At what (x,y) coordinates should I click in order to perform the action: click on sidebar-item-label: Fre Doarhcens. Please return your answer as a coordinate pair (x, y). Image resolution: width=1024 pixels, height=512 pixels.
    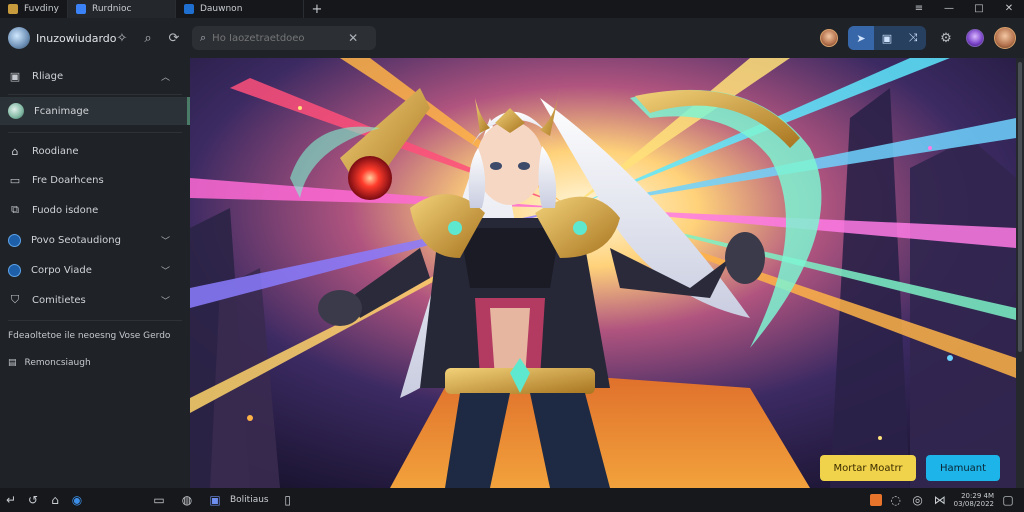
    Looking at the image, I should click on (68, 180).